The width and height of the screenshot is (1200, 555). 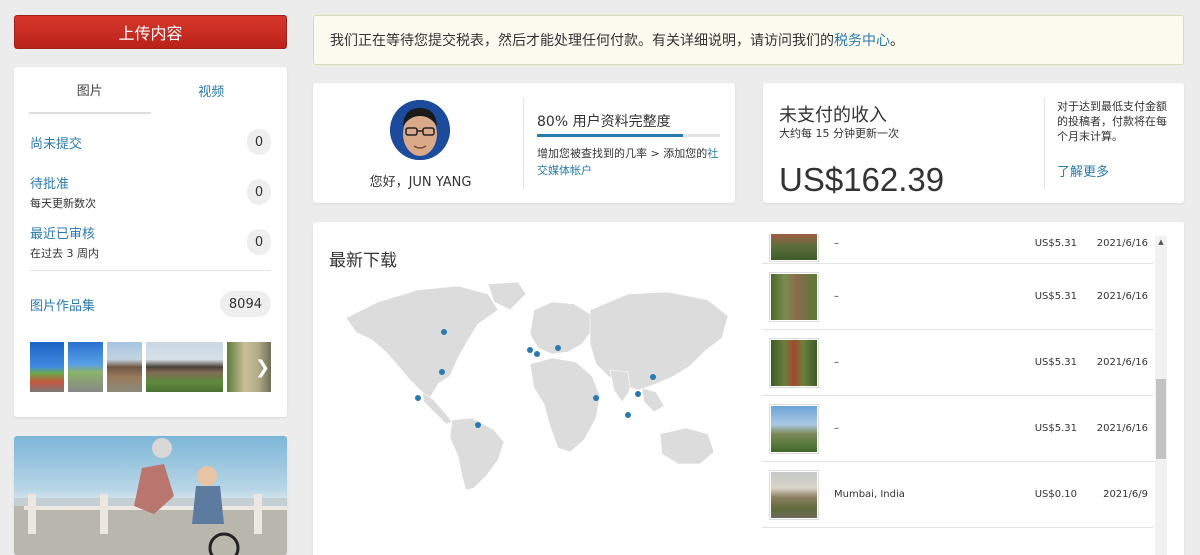 What do you see at coordinates (1125, 494) in the screenshot?
I see `download-date: 2021/6/9` at bounding box center [1125, 494].